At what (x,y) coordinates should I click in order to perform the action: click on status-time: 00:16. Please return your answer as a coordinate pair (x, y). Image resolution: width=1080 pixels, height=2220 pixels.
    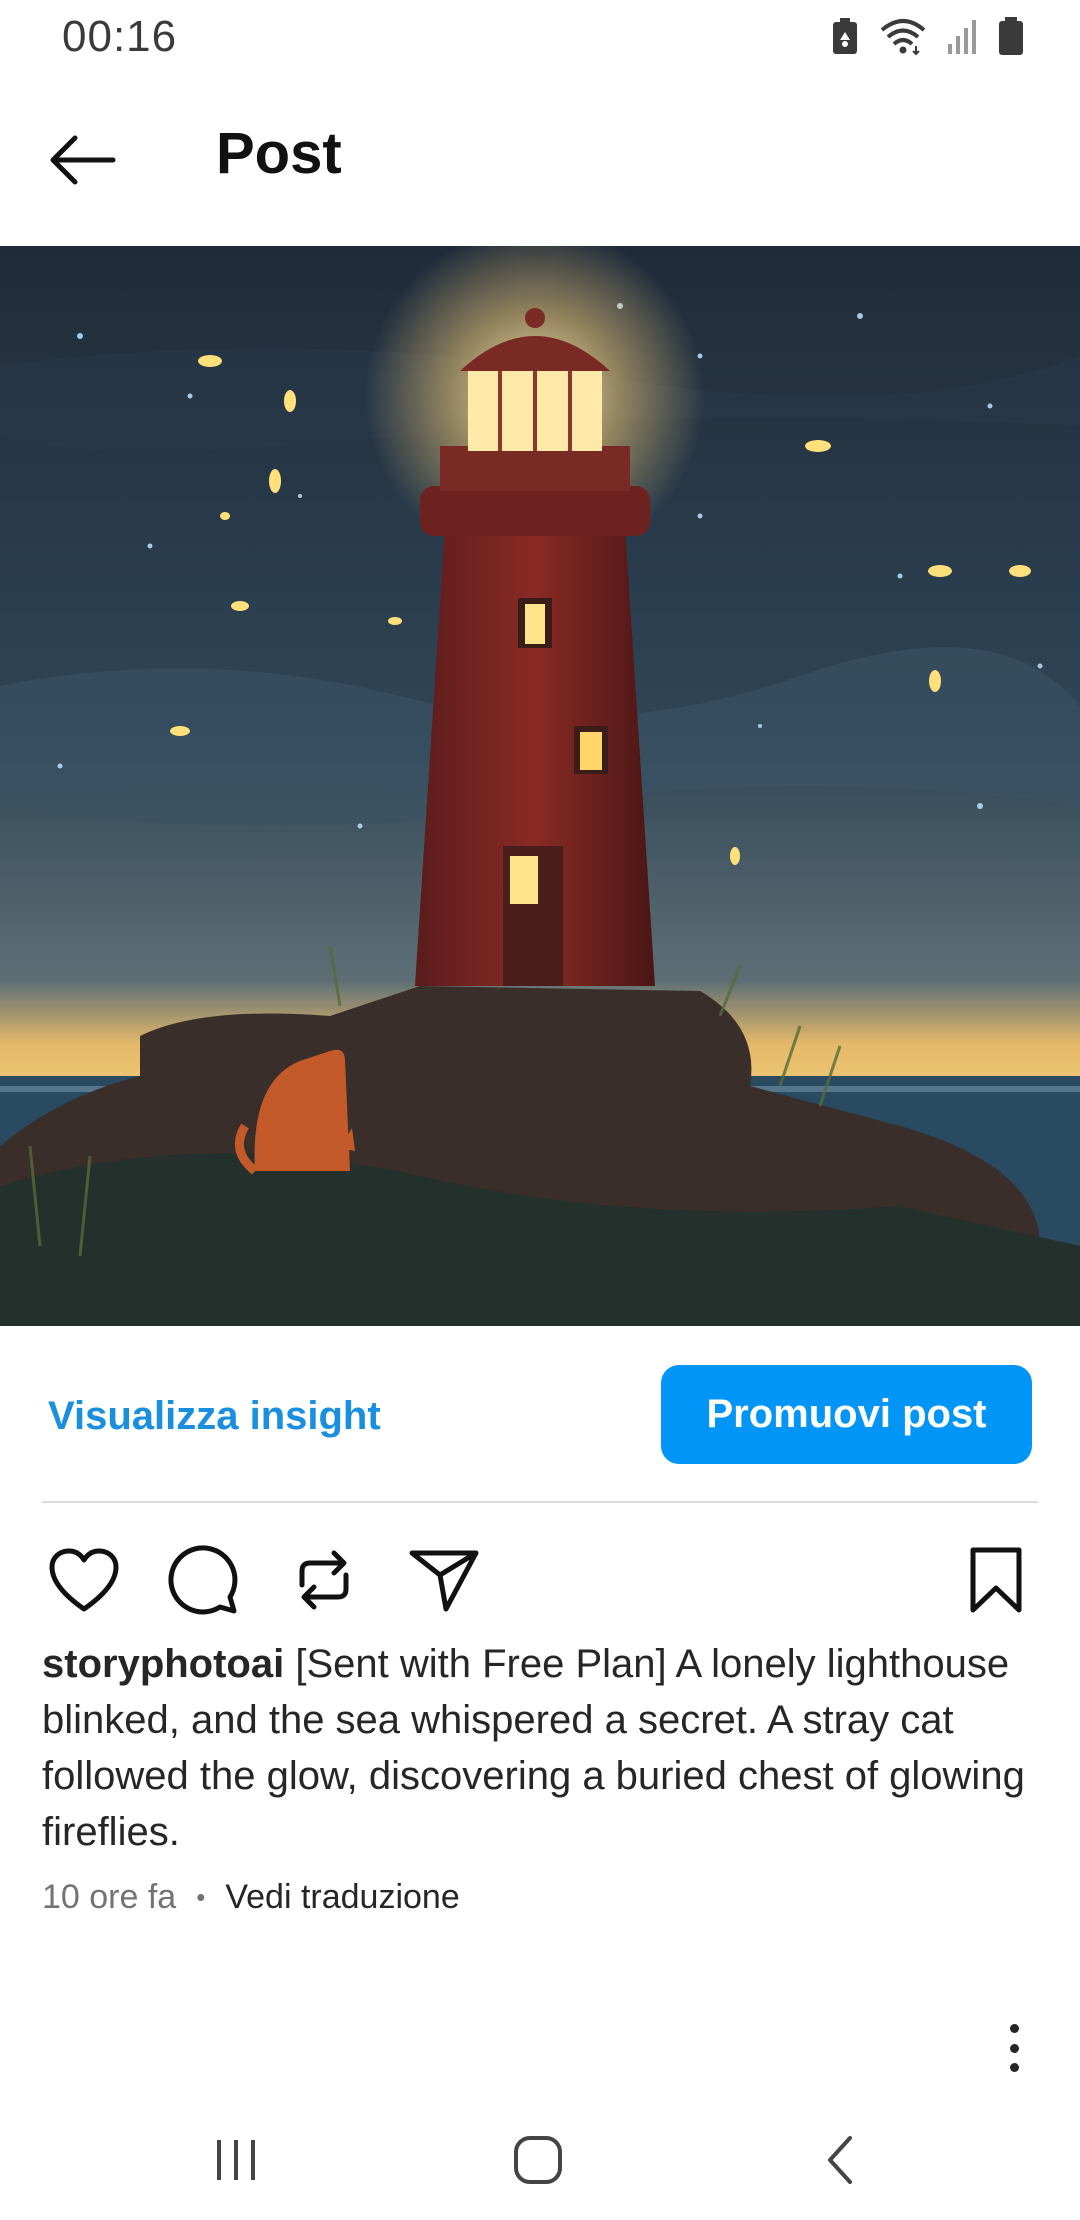
    Looking at the image, I should click on (120, 36).